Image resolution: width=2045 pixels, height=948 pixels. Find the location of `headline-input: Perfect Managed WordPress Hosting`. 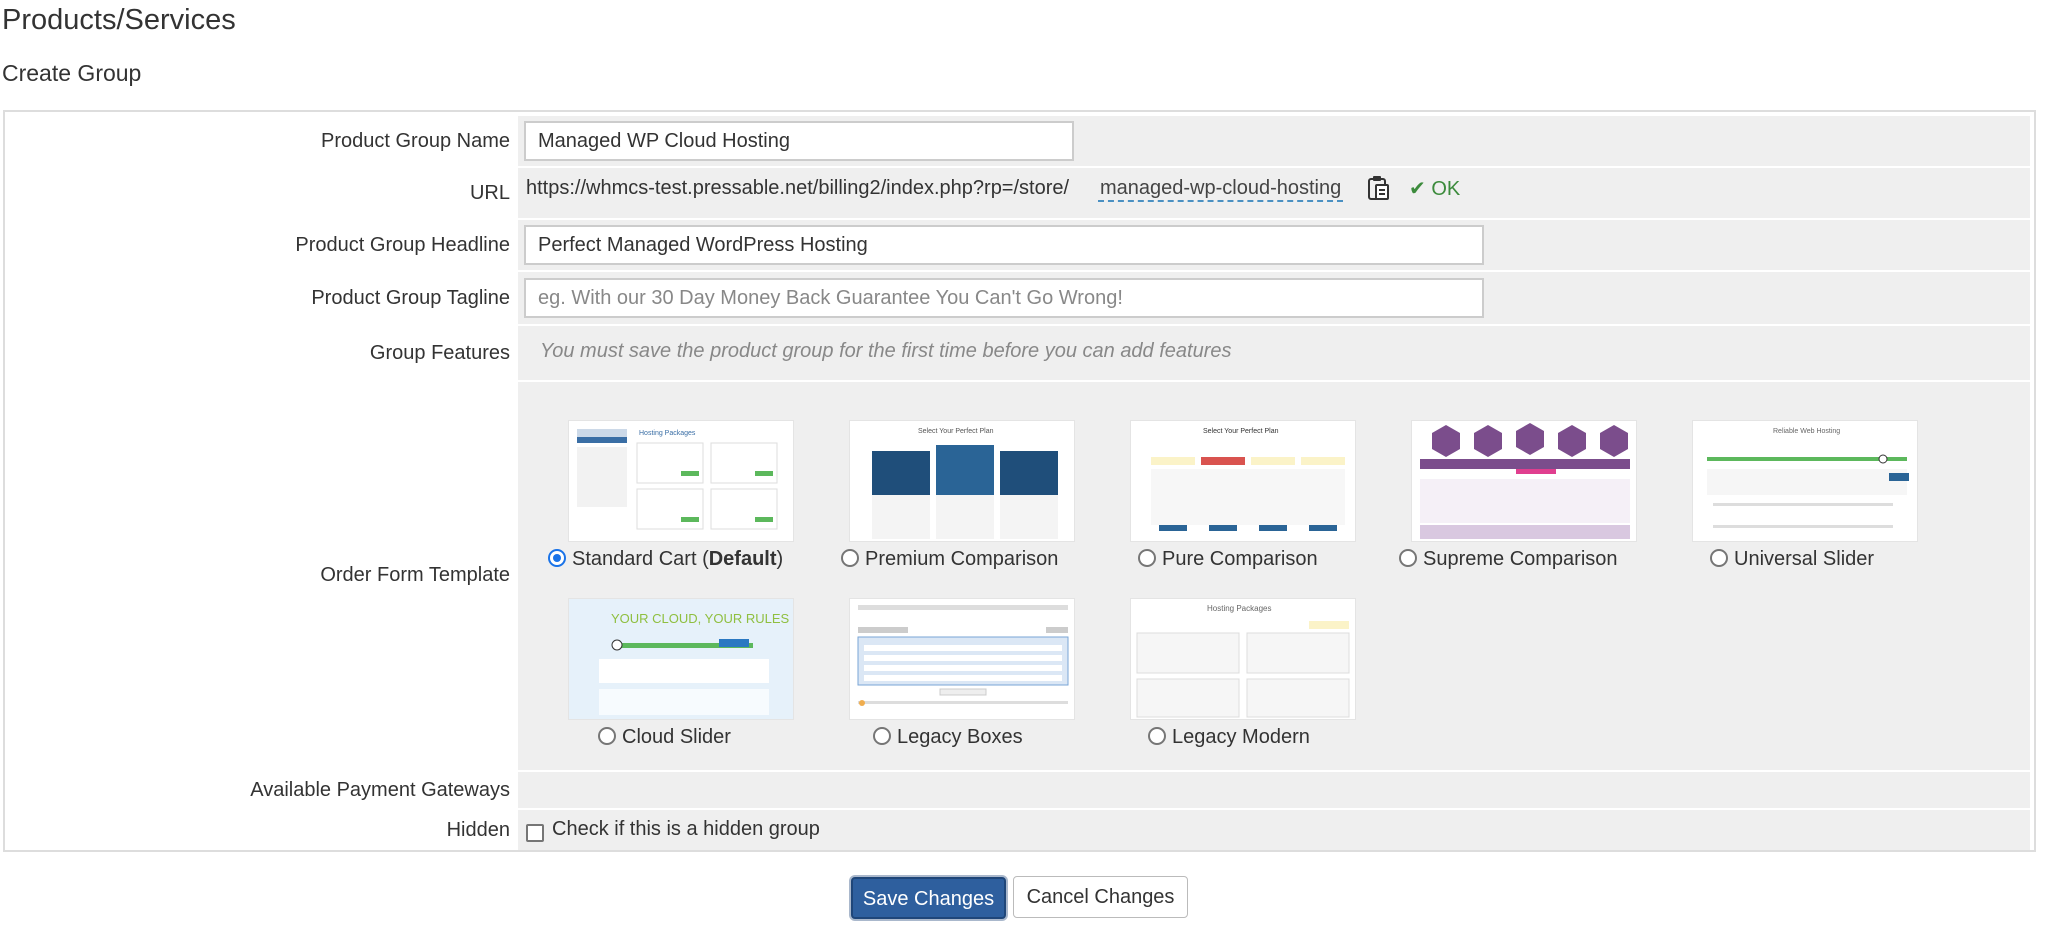

headline-input: Perfect Managed WordPress Hosting is located at coordinates (1004, 245).